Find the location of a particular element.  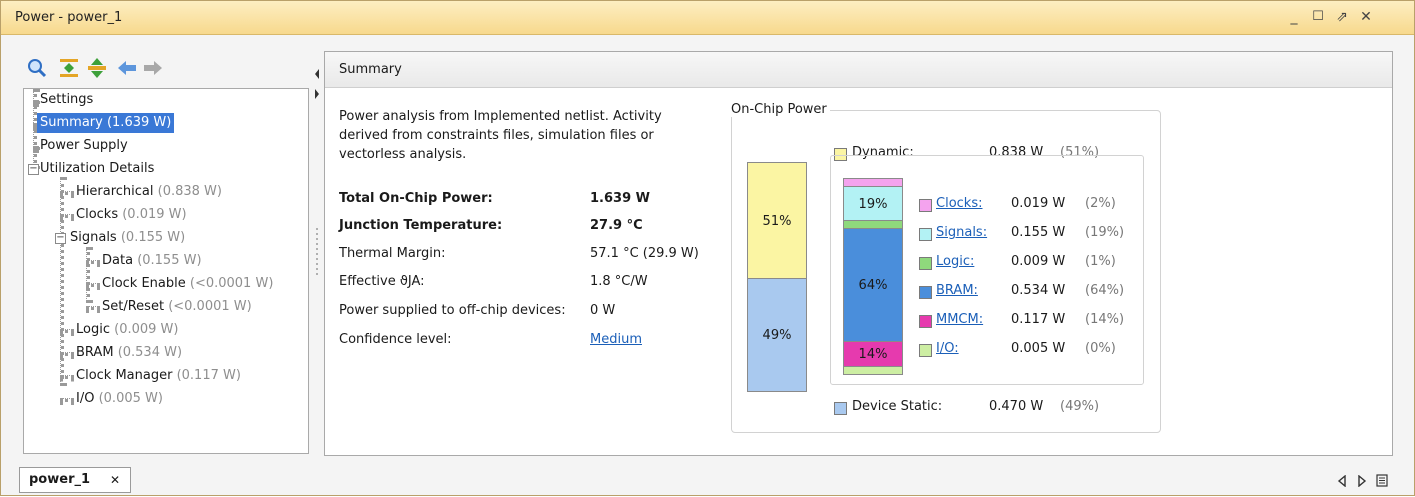

tree-item-label: Signals is located at coordinates (93, 237).